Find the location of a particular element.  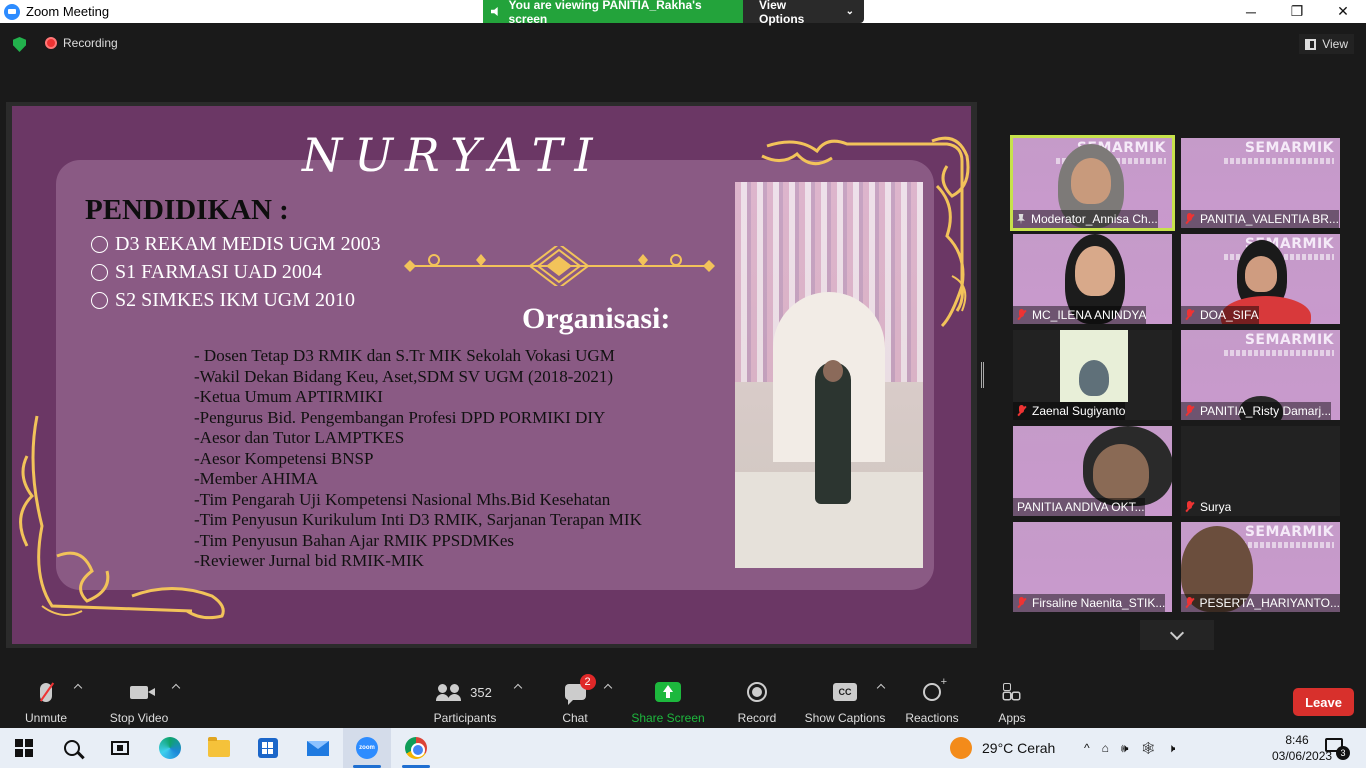

list-item: S2 SIMKES IKM UGM 2010 is located at coordinates (236, 300).